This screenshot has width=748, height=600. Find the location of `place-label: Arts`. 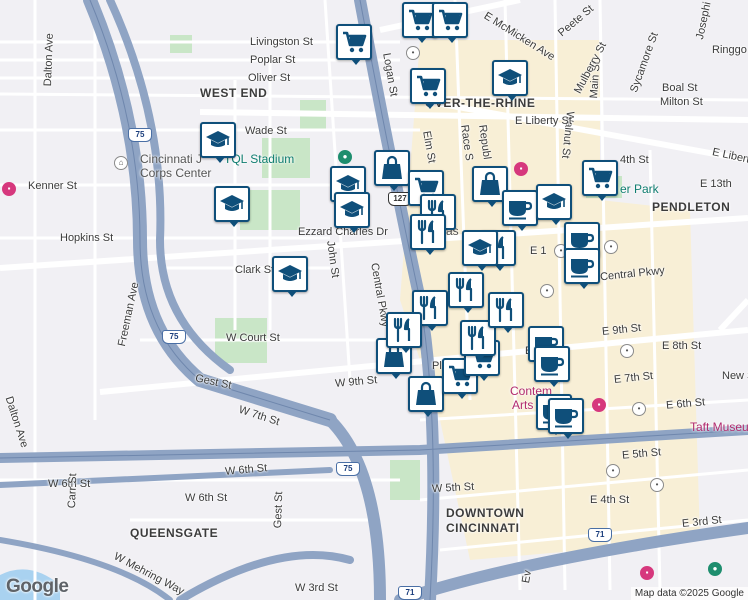

place-label: Arts is located at coordinates (522, 405).